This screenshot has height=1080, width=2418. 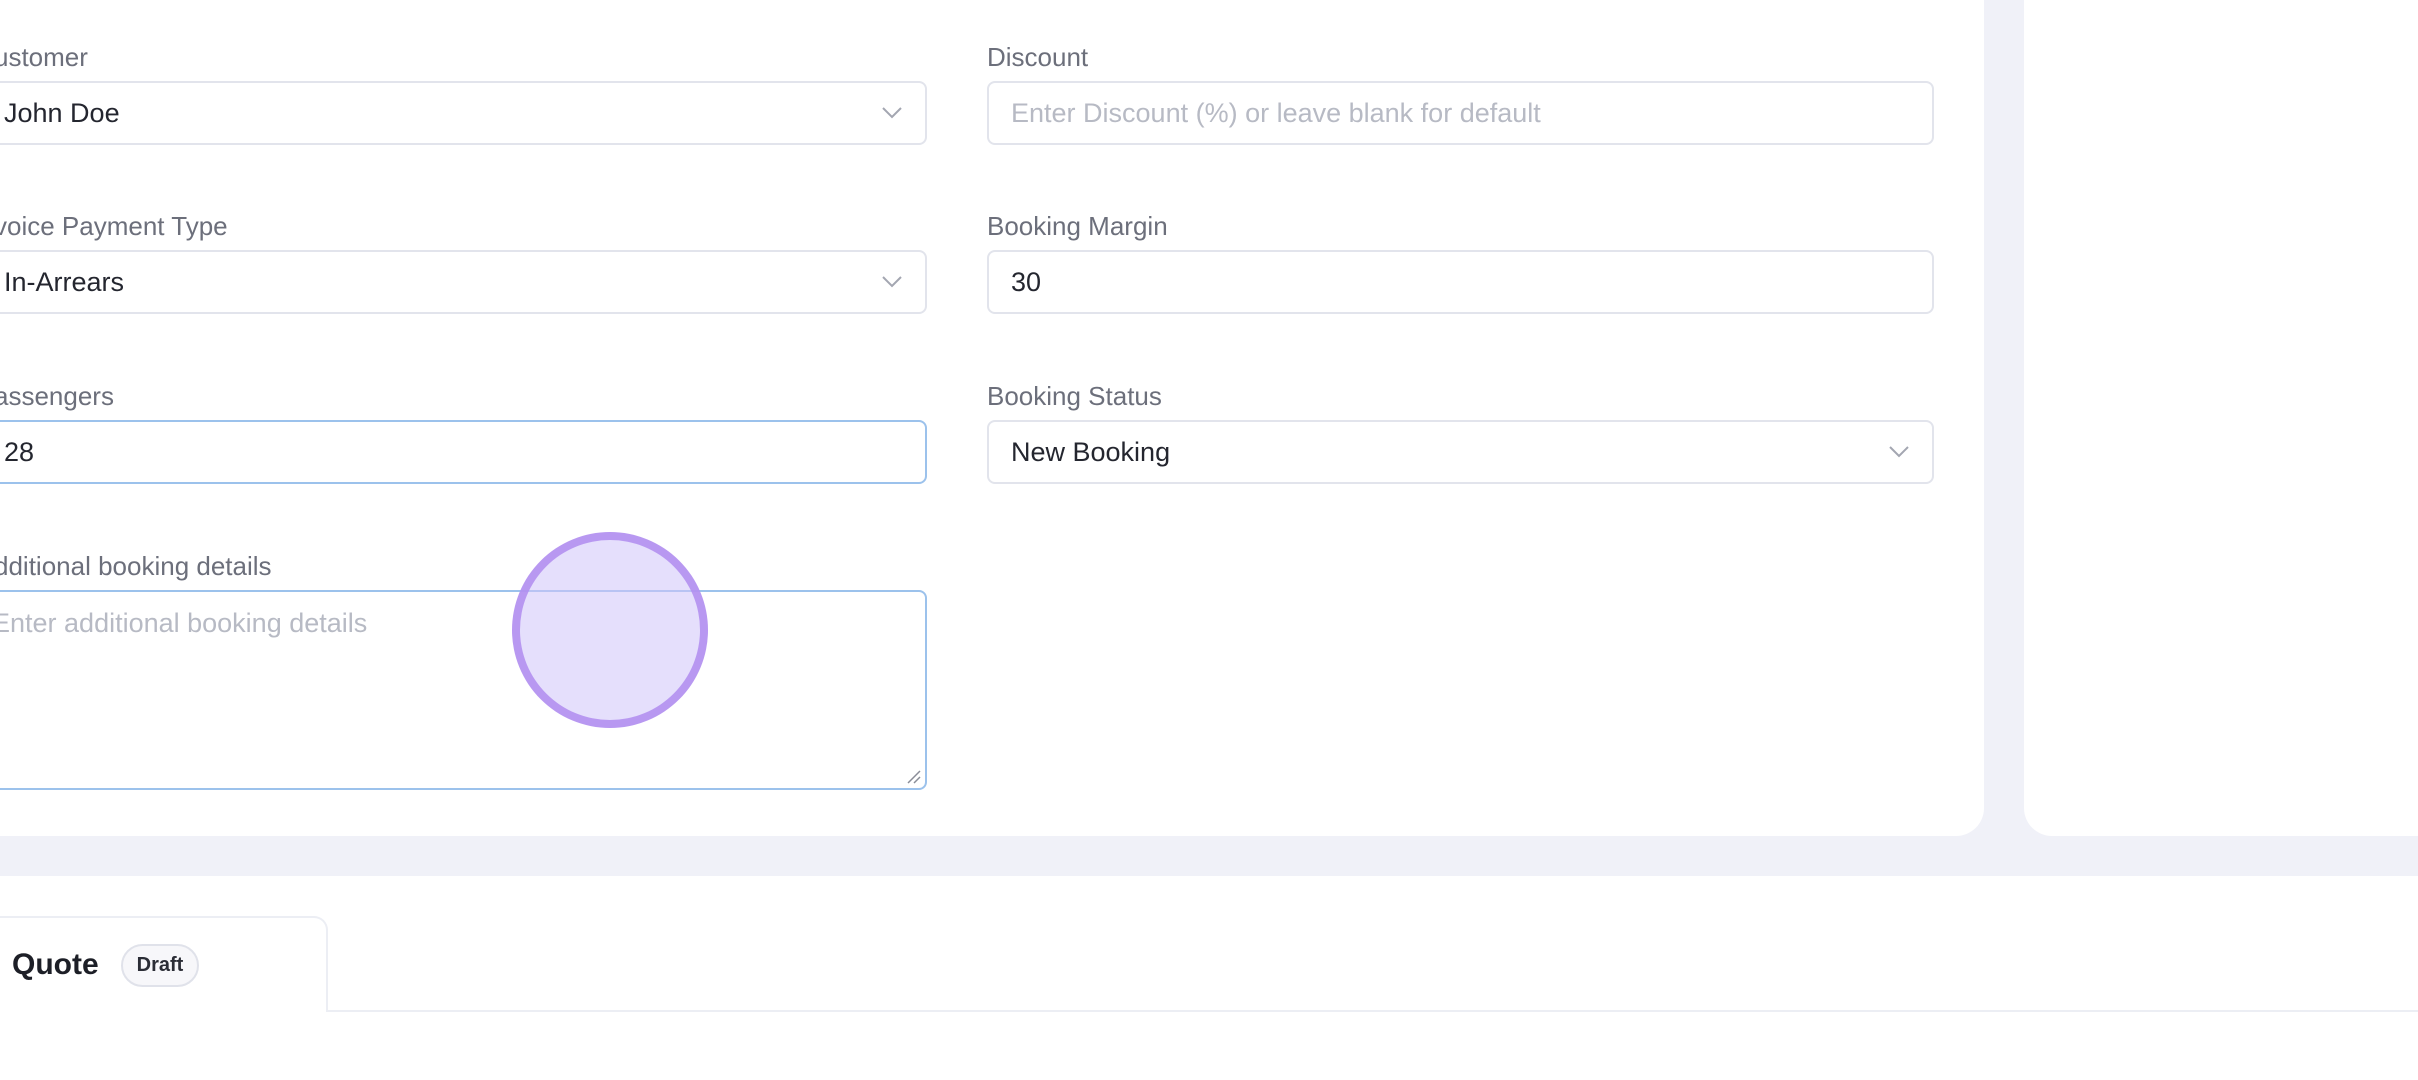 What do you see at coordinates (1460, 452) in the screenshot?
I see `booking-status-select: New Booking` at bounding box center [1460, 452].